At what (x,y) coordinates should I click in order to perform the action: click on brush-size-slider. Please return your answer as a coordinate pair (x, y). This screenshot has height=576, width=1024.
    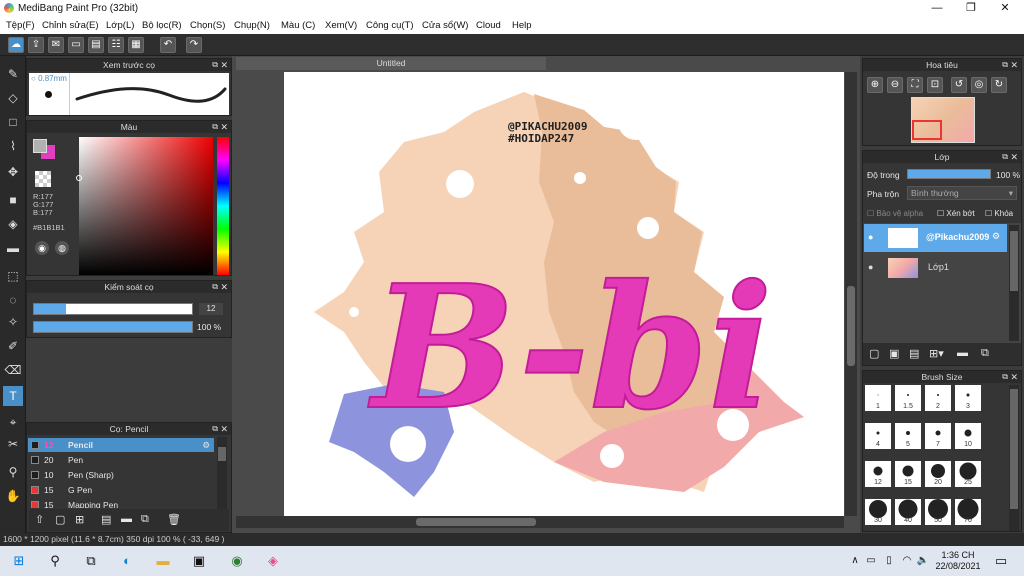
    Looking at the image, I should click on (113, 309).